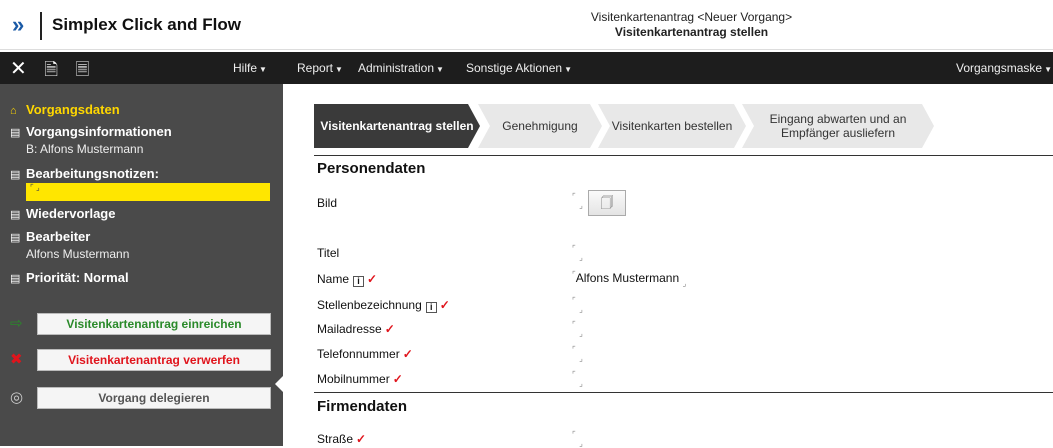 This screenshot has width=1053, height=448. Describe the element at coordinates (16, 323) in the screenshot. I see `arrow-right-icon: ⇨` at that location.